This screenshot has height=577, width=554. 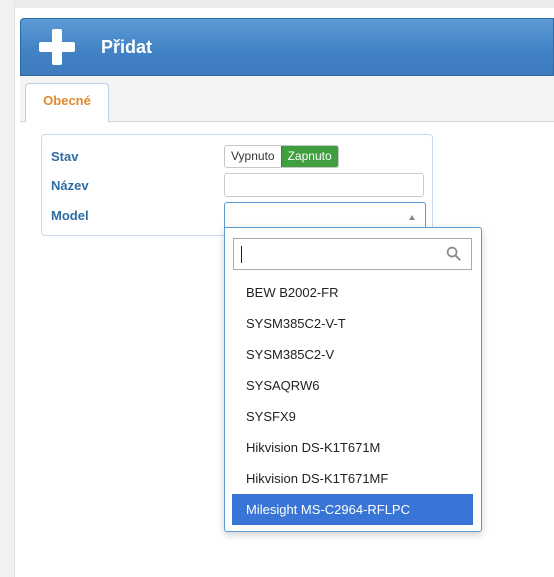 What do you see at coordinates (57, 47) in the screenshot?
I see `plus-icon` at bounding box center [57, 47].